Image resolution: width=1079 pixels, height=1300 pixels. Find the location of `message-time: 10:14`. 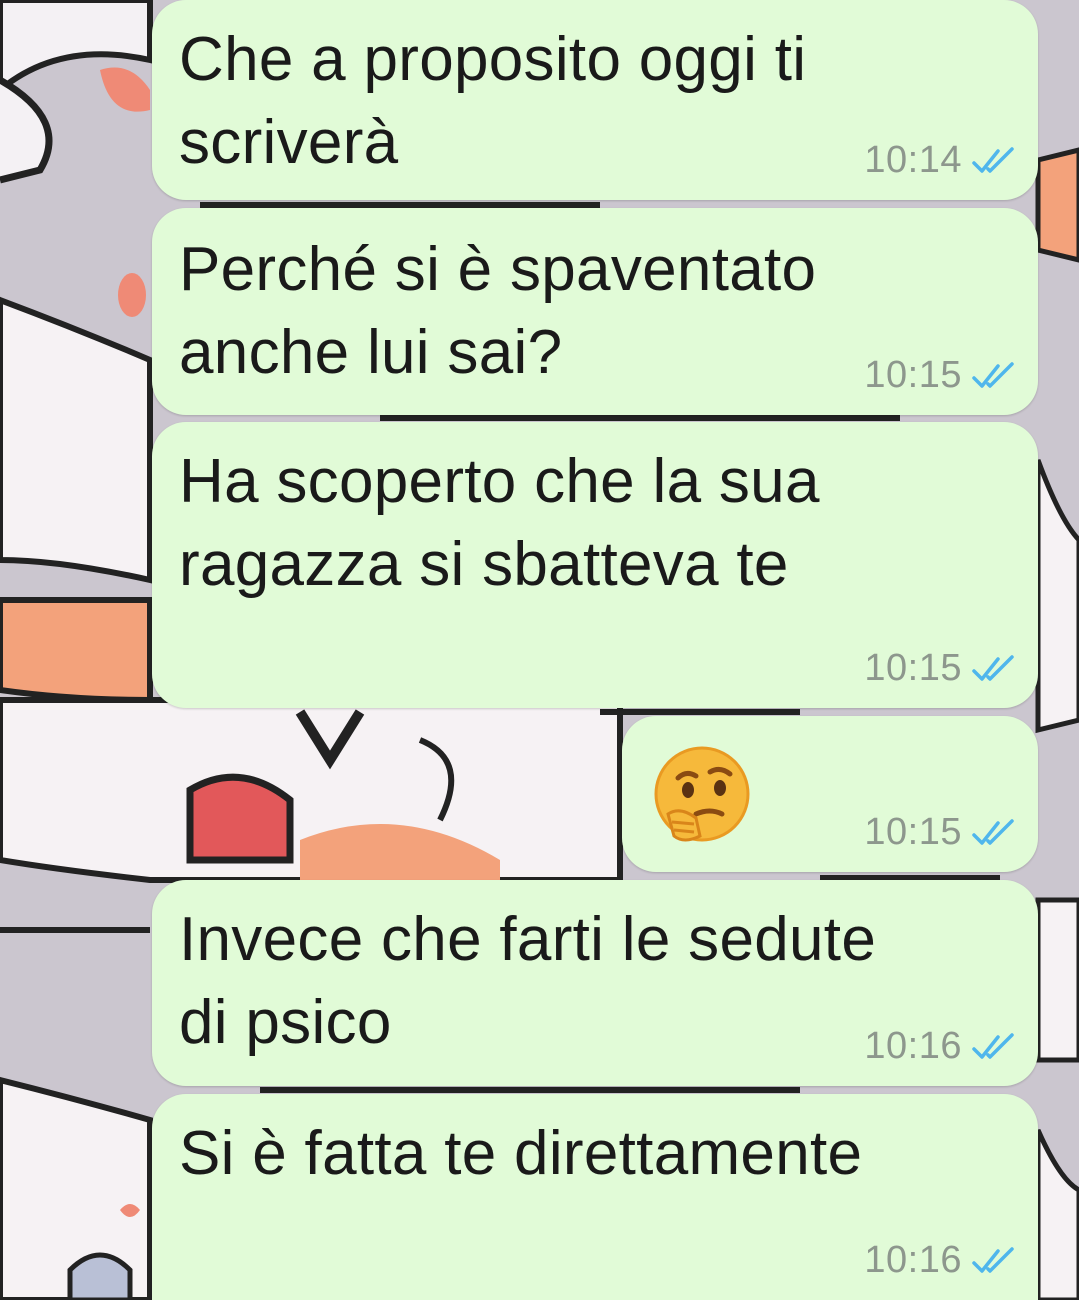

message-time: 10:14 is located at coordinates (913, 160).